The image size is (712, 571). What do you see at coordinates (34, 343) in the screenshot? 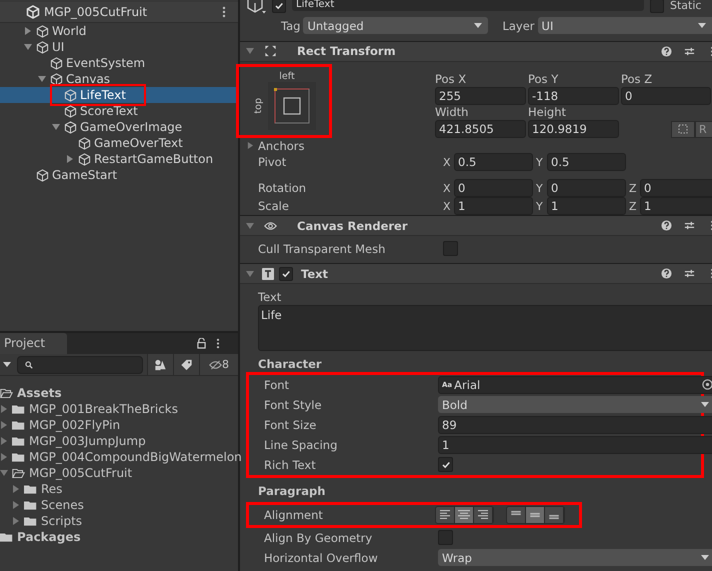
I see `project-tab: Project` at bounding box center [34, 343].